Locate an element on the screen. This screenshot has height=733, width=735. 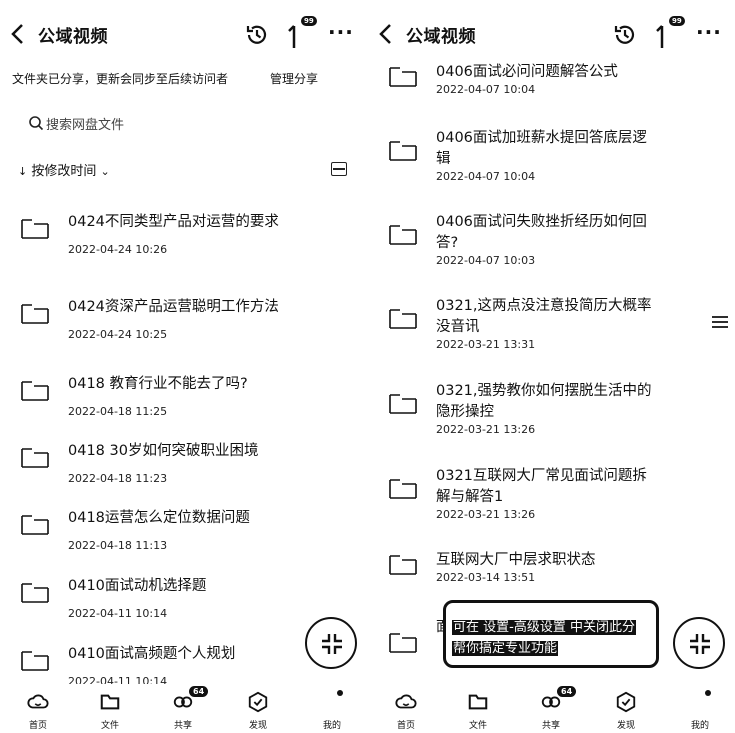
tab-badge: 64 is located at coordinates (567, 691).